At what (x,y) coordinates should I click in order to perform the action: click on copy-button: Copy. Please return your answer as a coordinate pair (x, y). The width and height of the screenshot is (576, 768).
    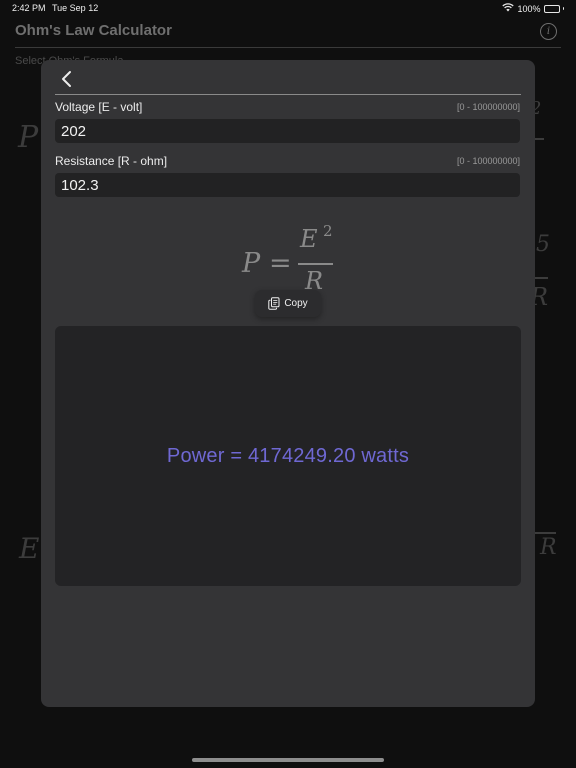
    Looking at the image, I should click on (288, 303).